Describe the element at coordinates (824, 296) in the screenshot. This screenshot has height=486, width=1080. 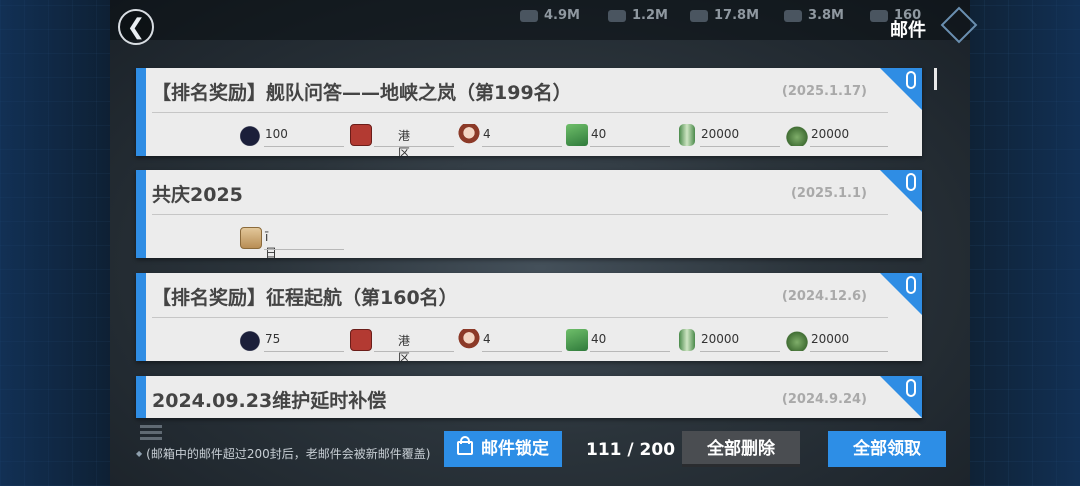
I see `mail-date: (2024.12.6)` at that location.